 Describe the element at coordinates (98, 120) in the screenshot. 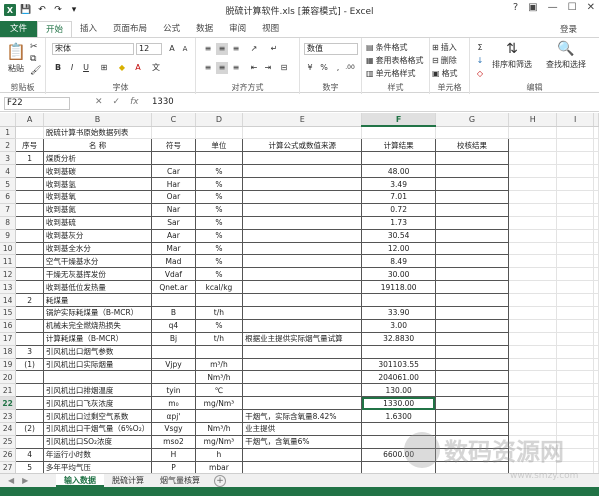

I see `column-header-b: B` at that location.